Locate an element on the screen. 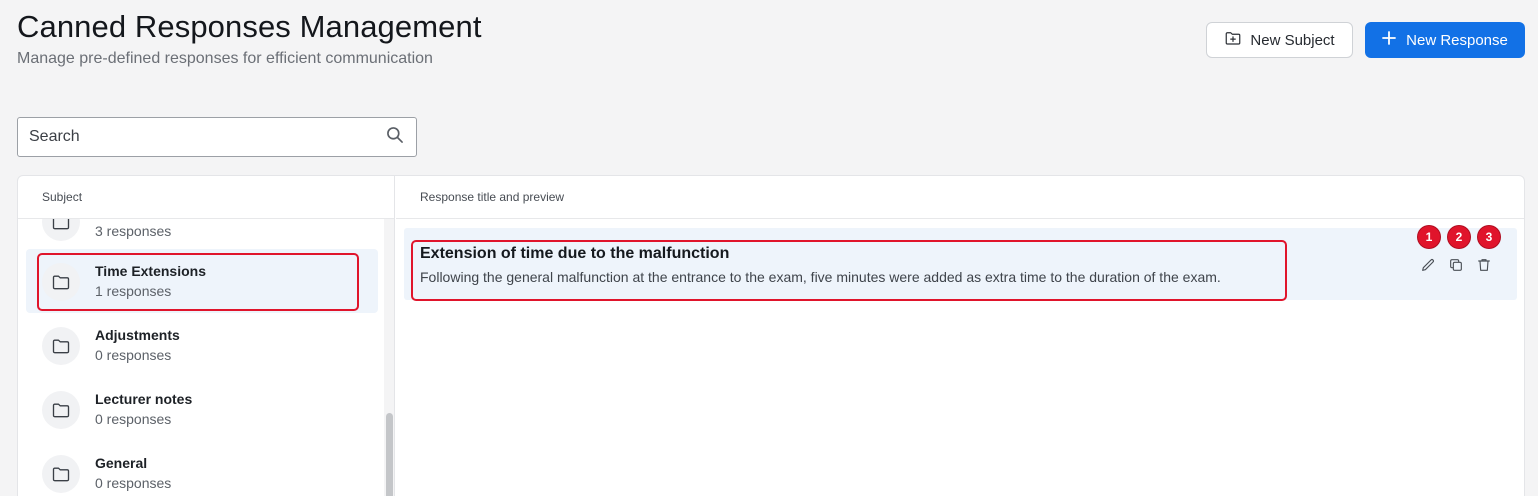  search-box is located at coordinates (217, 137).